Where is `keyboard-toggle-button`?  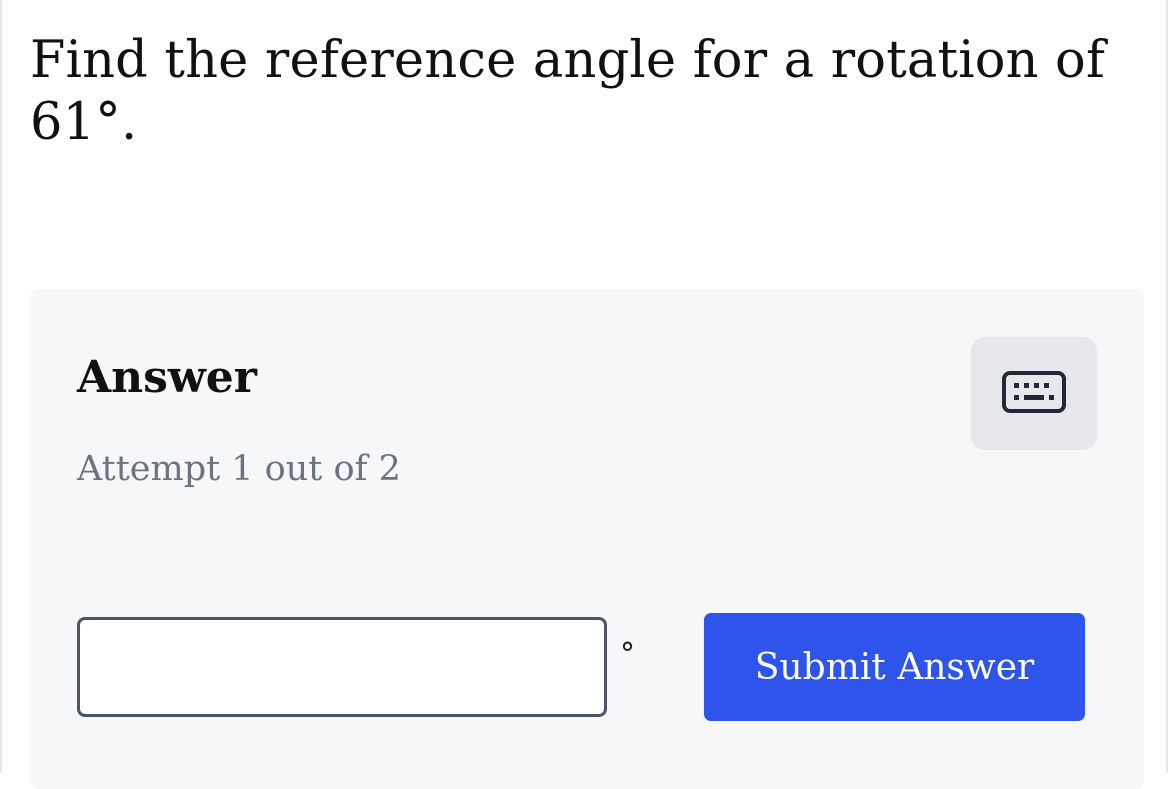
keyboard-toggle-button is located at coordinates (1034, 393).